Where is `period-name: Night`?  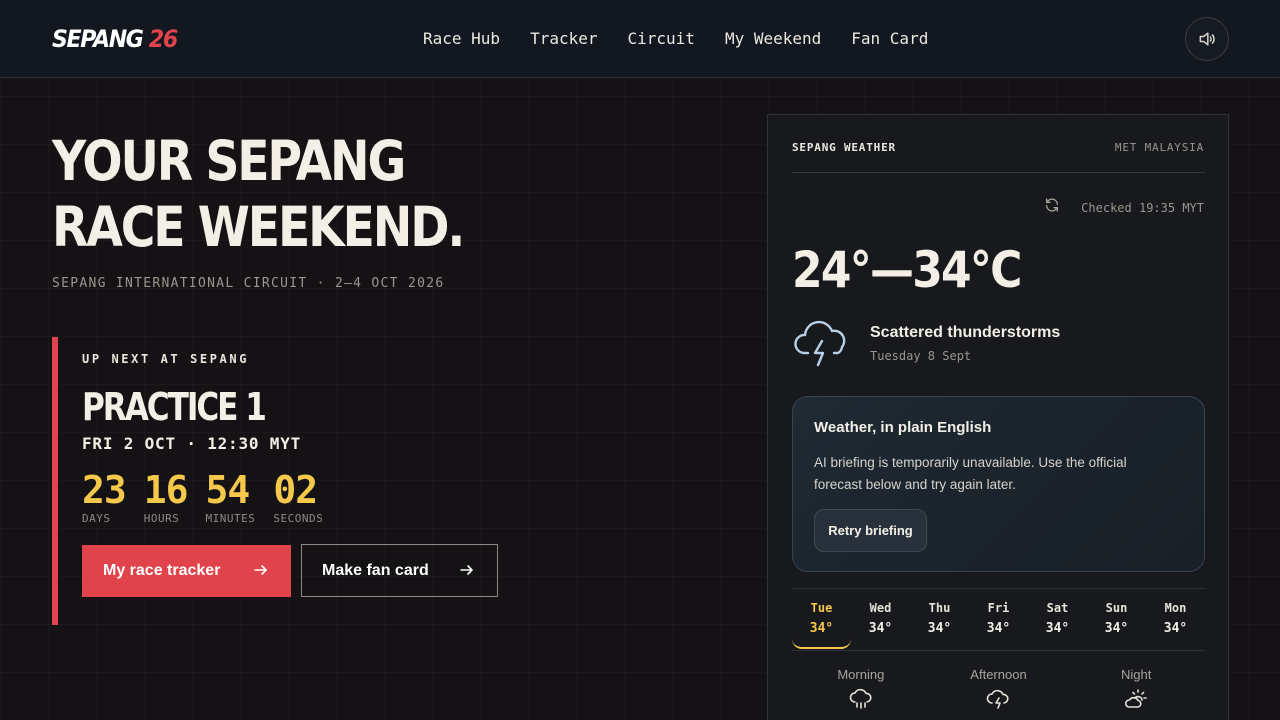
period-name: Night is located at coordinates (1136, 674).